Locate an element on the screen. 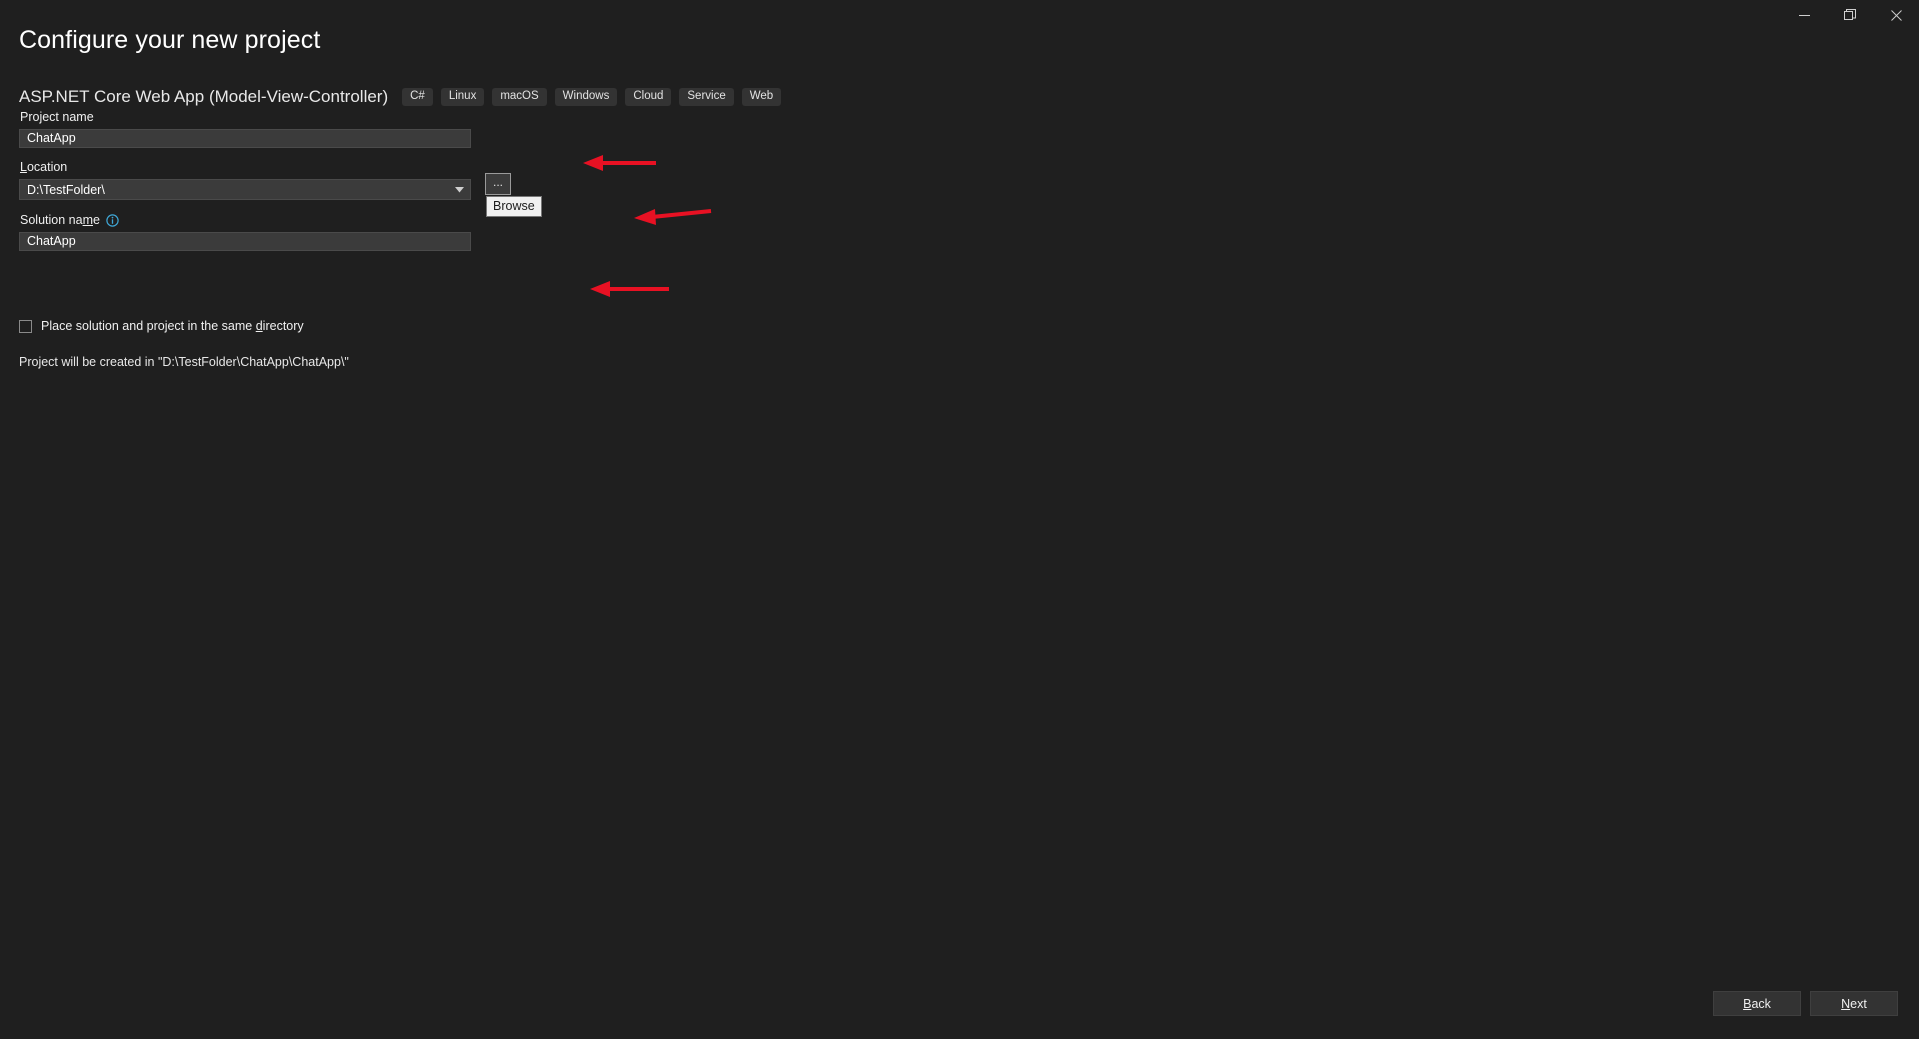  template-tag-list: C# Linux macOS Windows Cloud Service Web is located at coordinates (592, 97).